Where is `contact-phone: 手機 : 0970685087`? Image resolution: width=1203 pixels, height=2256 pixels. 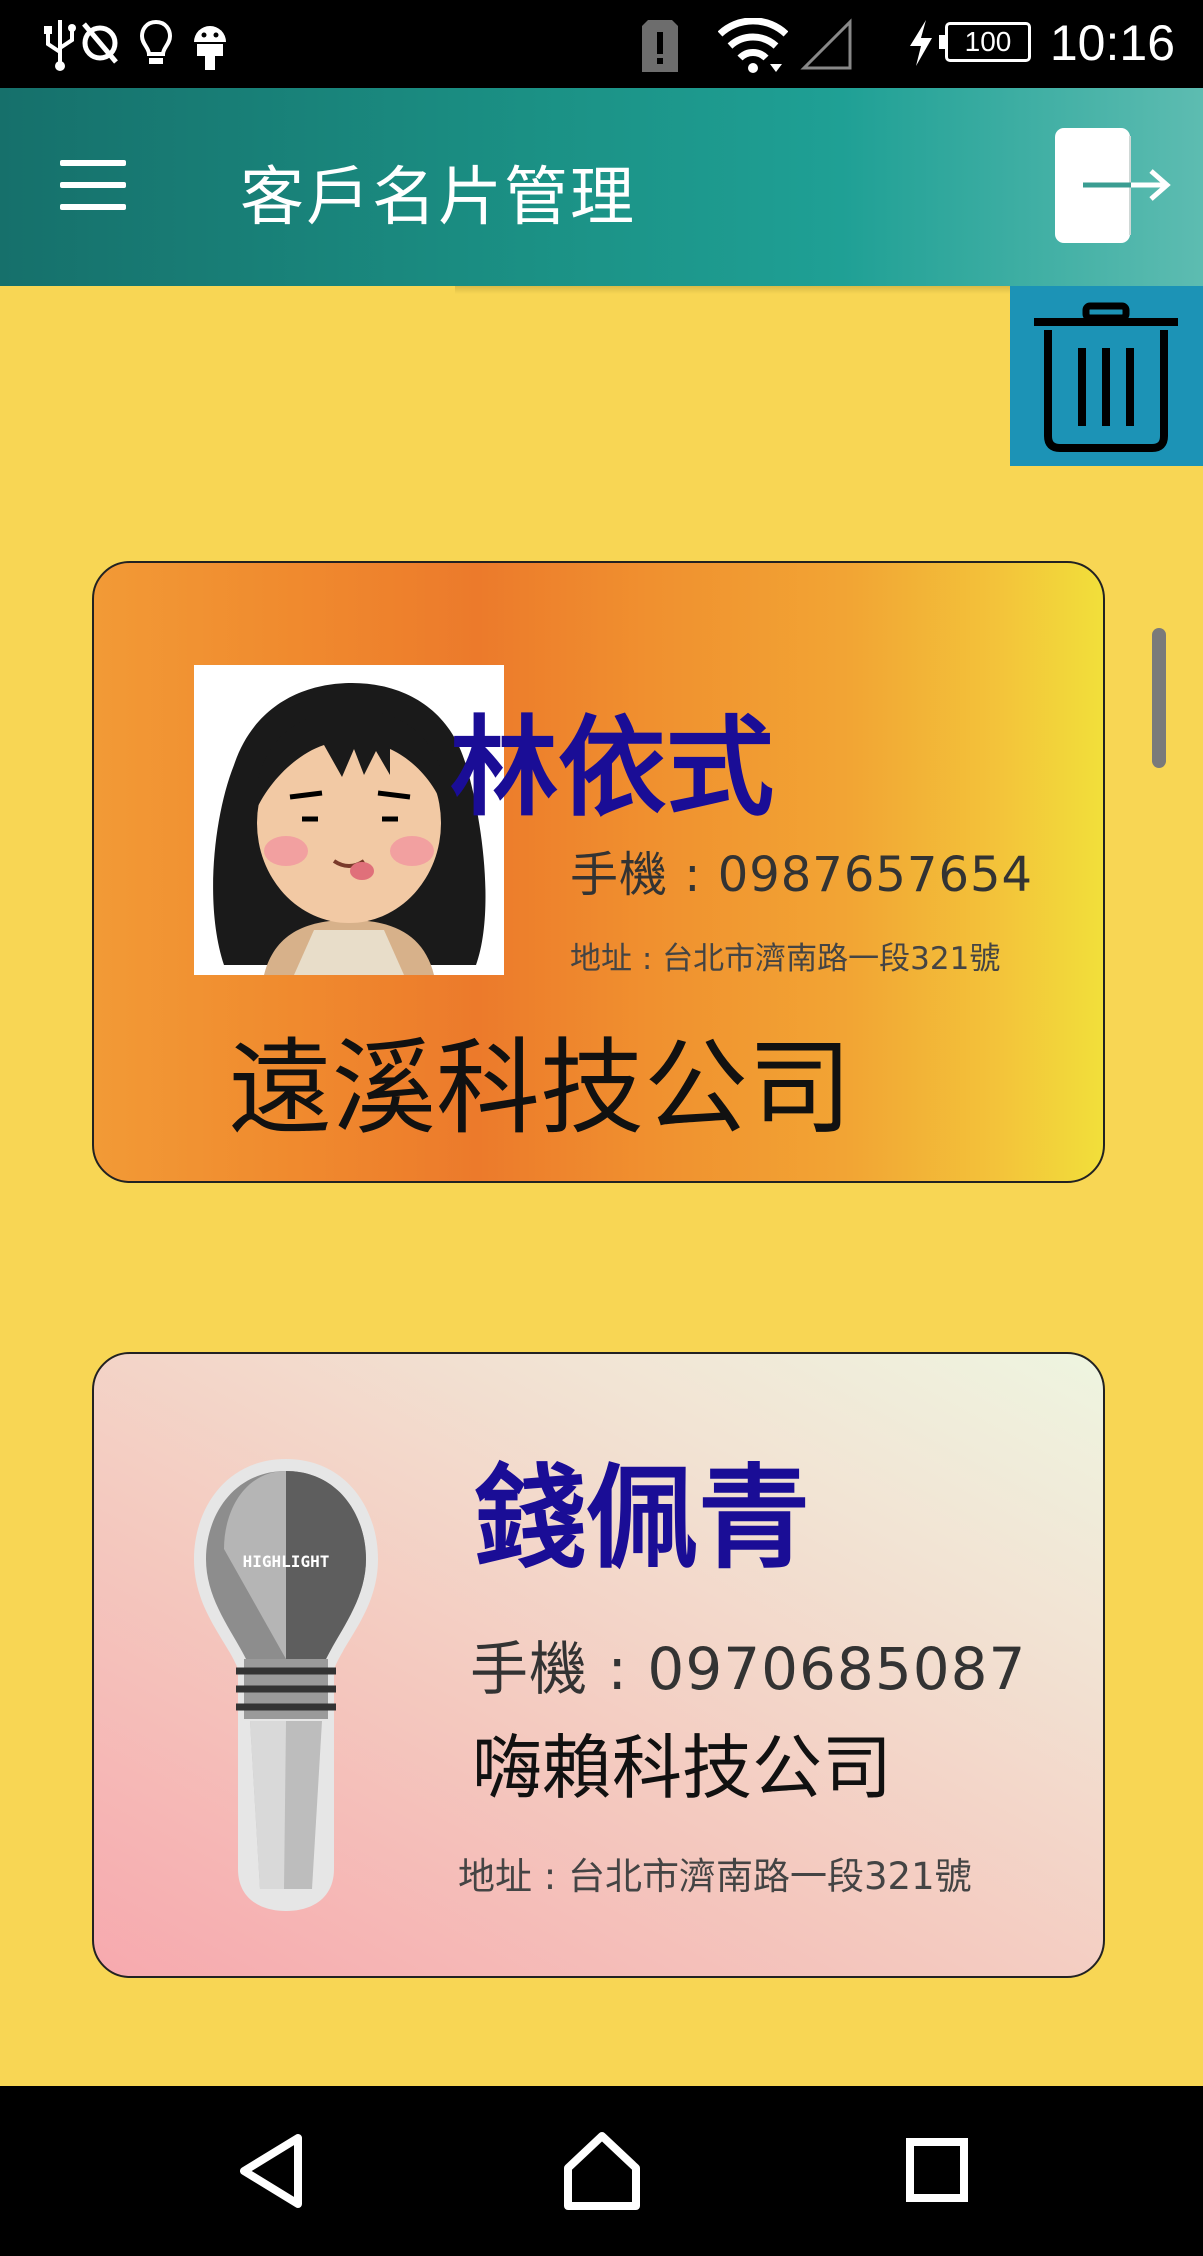
contact-phone: 手機 : 0970685087 is located at coordinates (748, 1669).